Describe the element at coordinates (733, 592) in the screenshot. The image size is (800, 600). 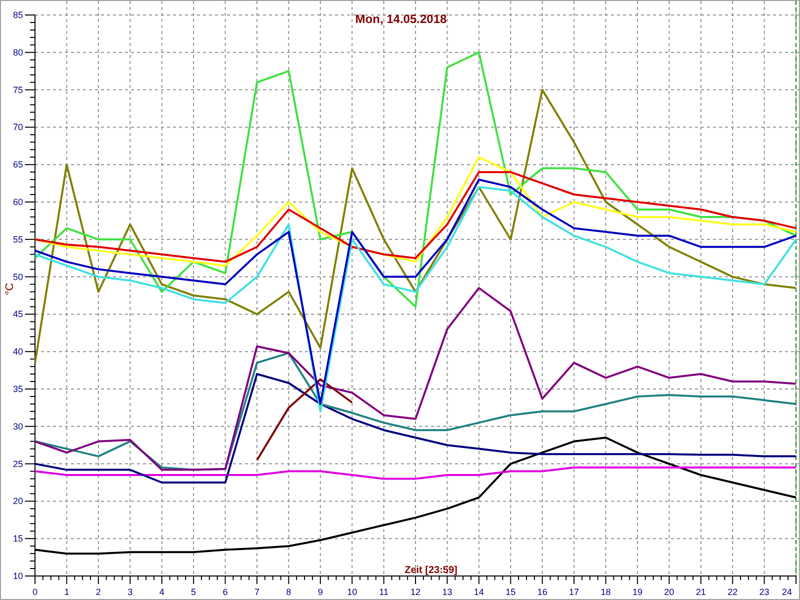
I see `x-tick-label: 22` at that location.